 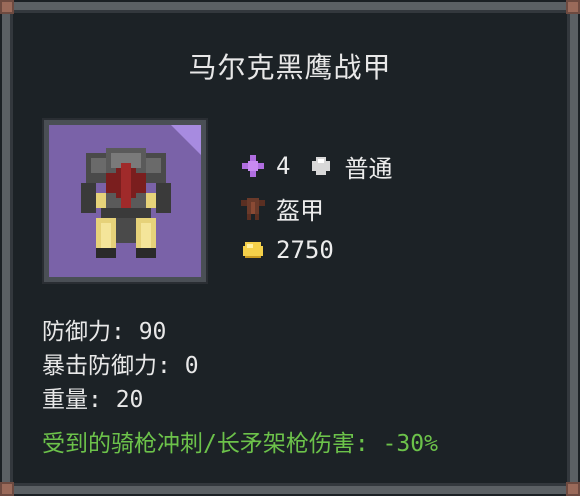 What do you see at coordinates (368, 168) in the screenshot?
I see `quality-label: 普通` at bounding box center [368, 168].